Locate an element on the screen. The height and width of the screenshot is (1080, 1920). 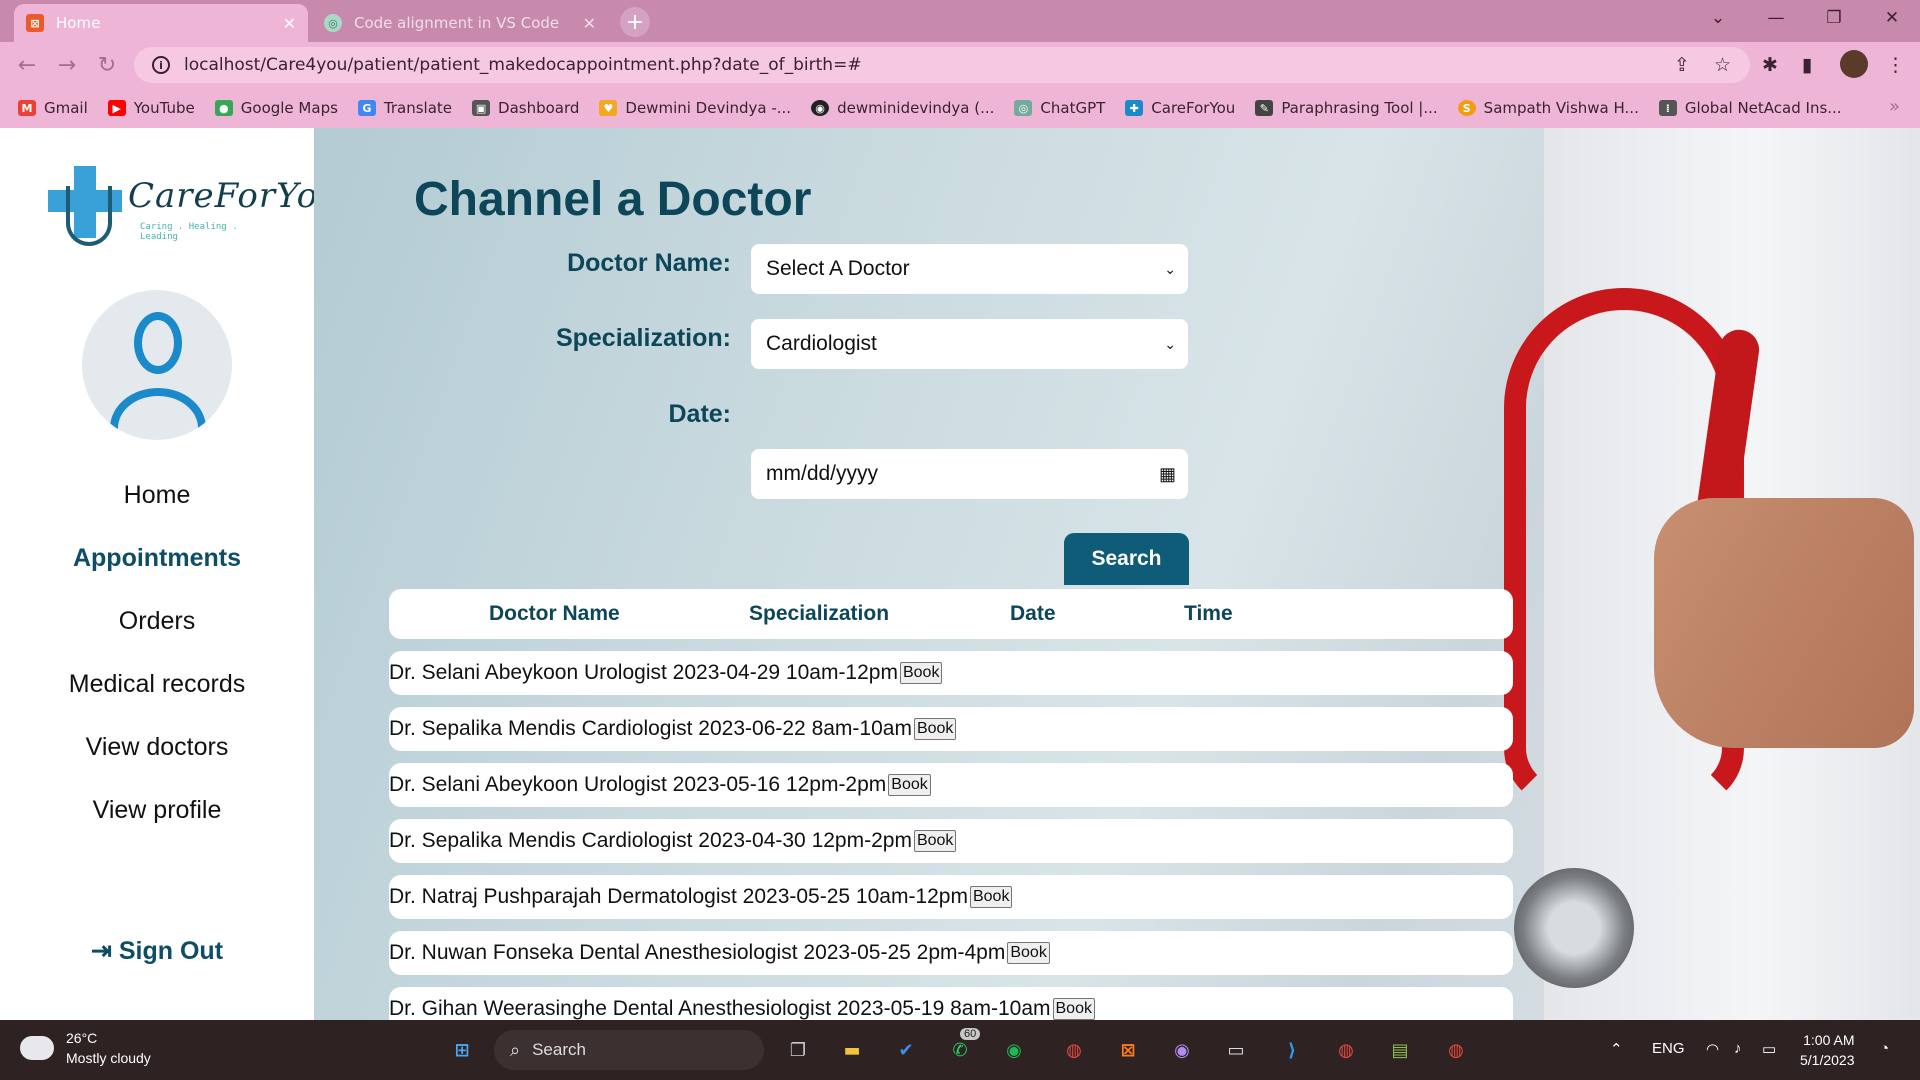
doctor-name-label: Doctor Name: is located at coordinates (649, 263).